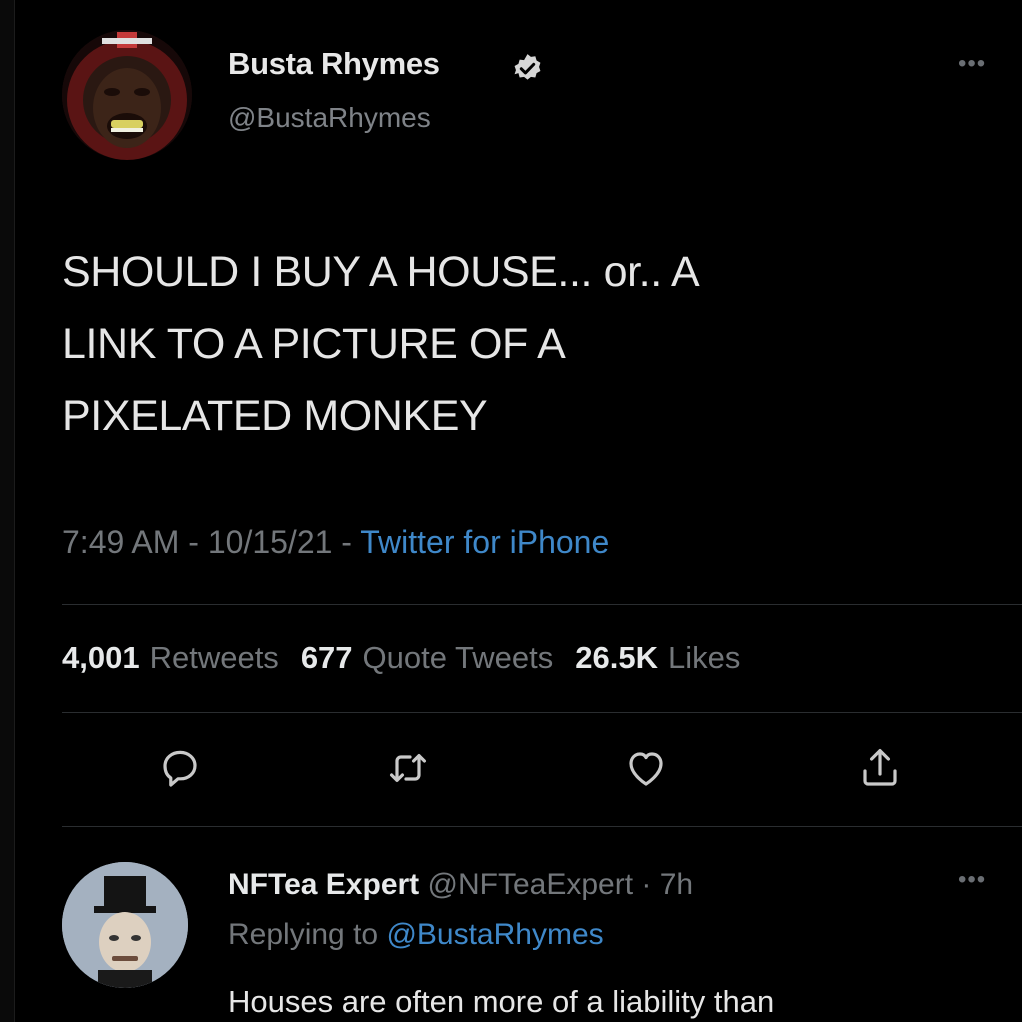  I want to click on retweets-stat: 4,001 Retweets, so click(170, 657).